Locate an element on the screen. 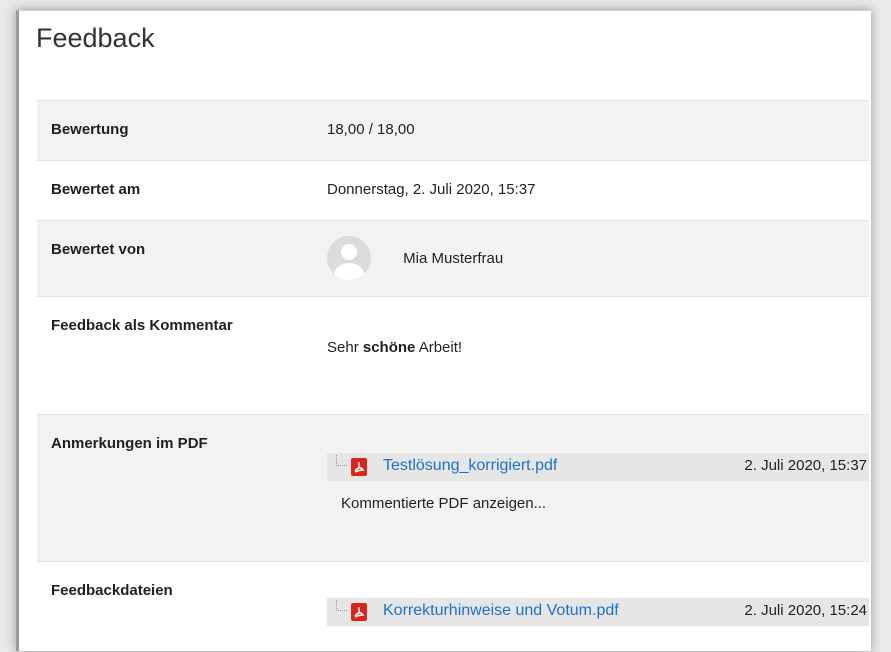 Image resolution: width=891 pixels, height=652 pixels. page-title: Feedback is located at coordinates (95, 38).